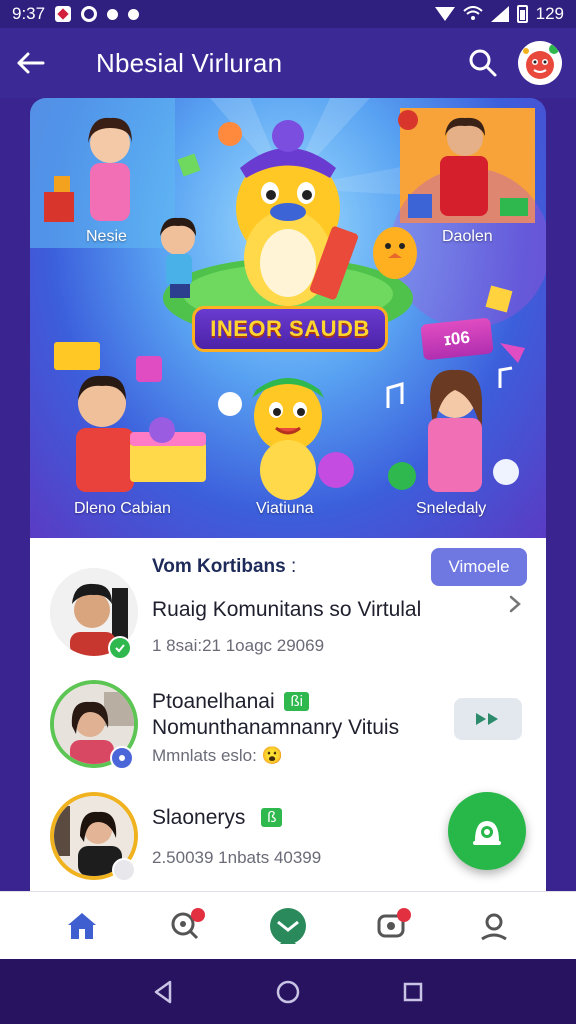 Image resolution: width=576 pixels, height=1024 pixels. I want to click on dot-icon, so click(122, 758).